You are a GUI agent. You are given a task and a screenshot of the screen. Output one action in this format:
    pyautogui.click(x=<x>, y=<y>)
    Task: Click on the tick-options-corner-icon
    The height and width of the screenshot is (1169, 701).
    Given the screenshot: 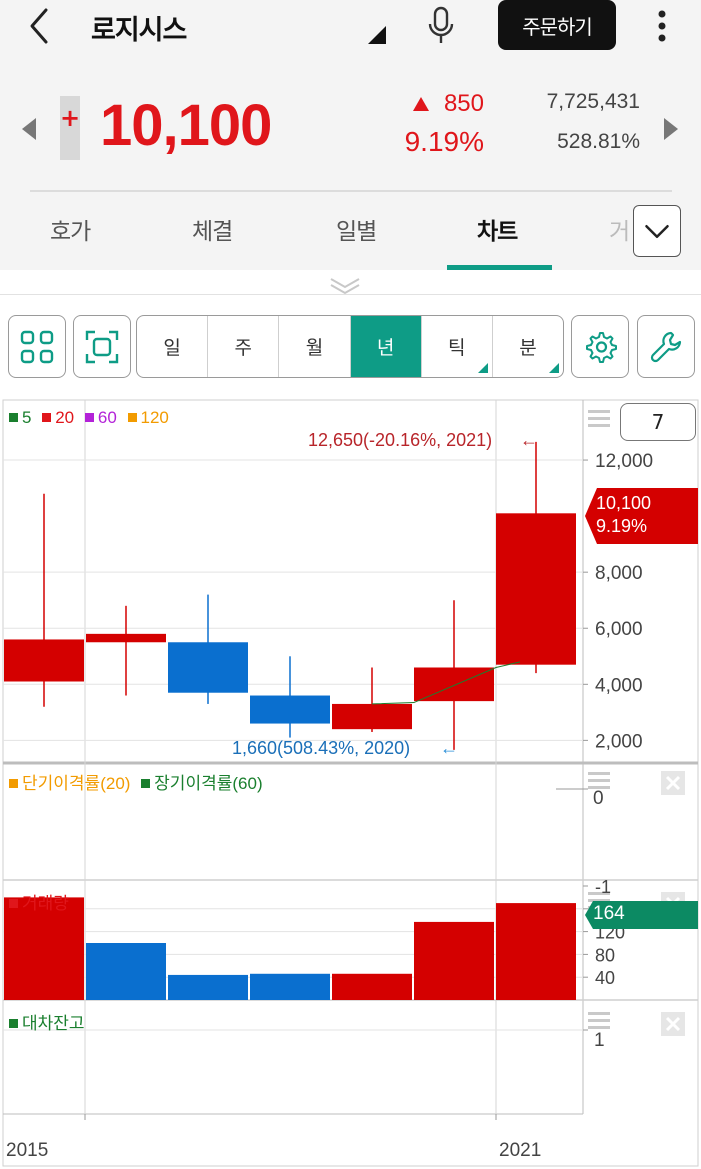 What is the action you would take?
    pyautogui.click(x=482, y=368)
    